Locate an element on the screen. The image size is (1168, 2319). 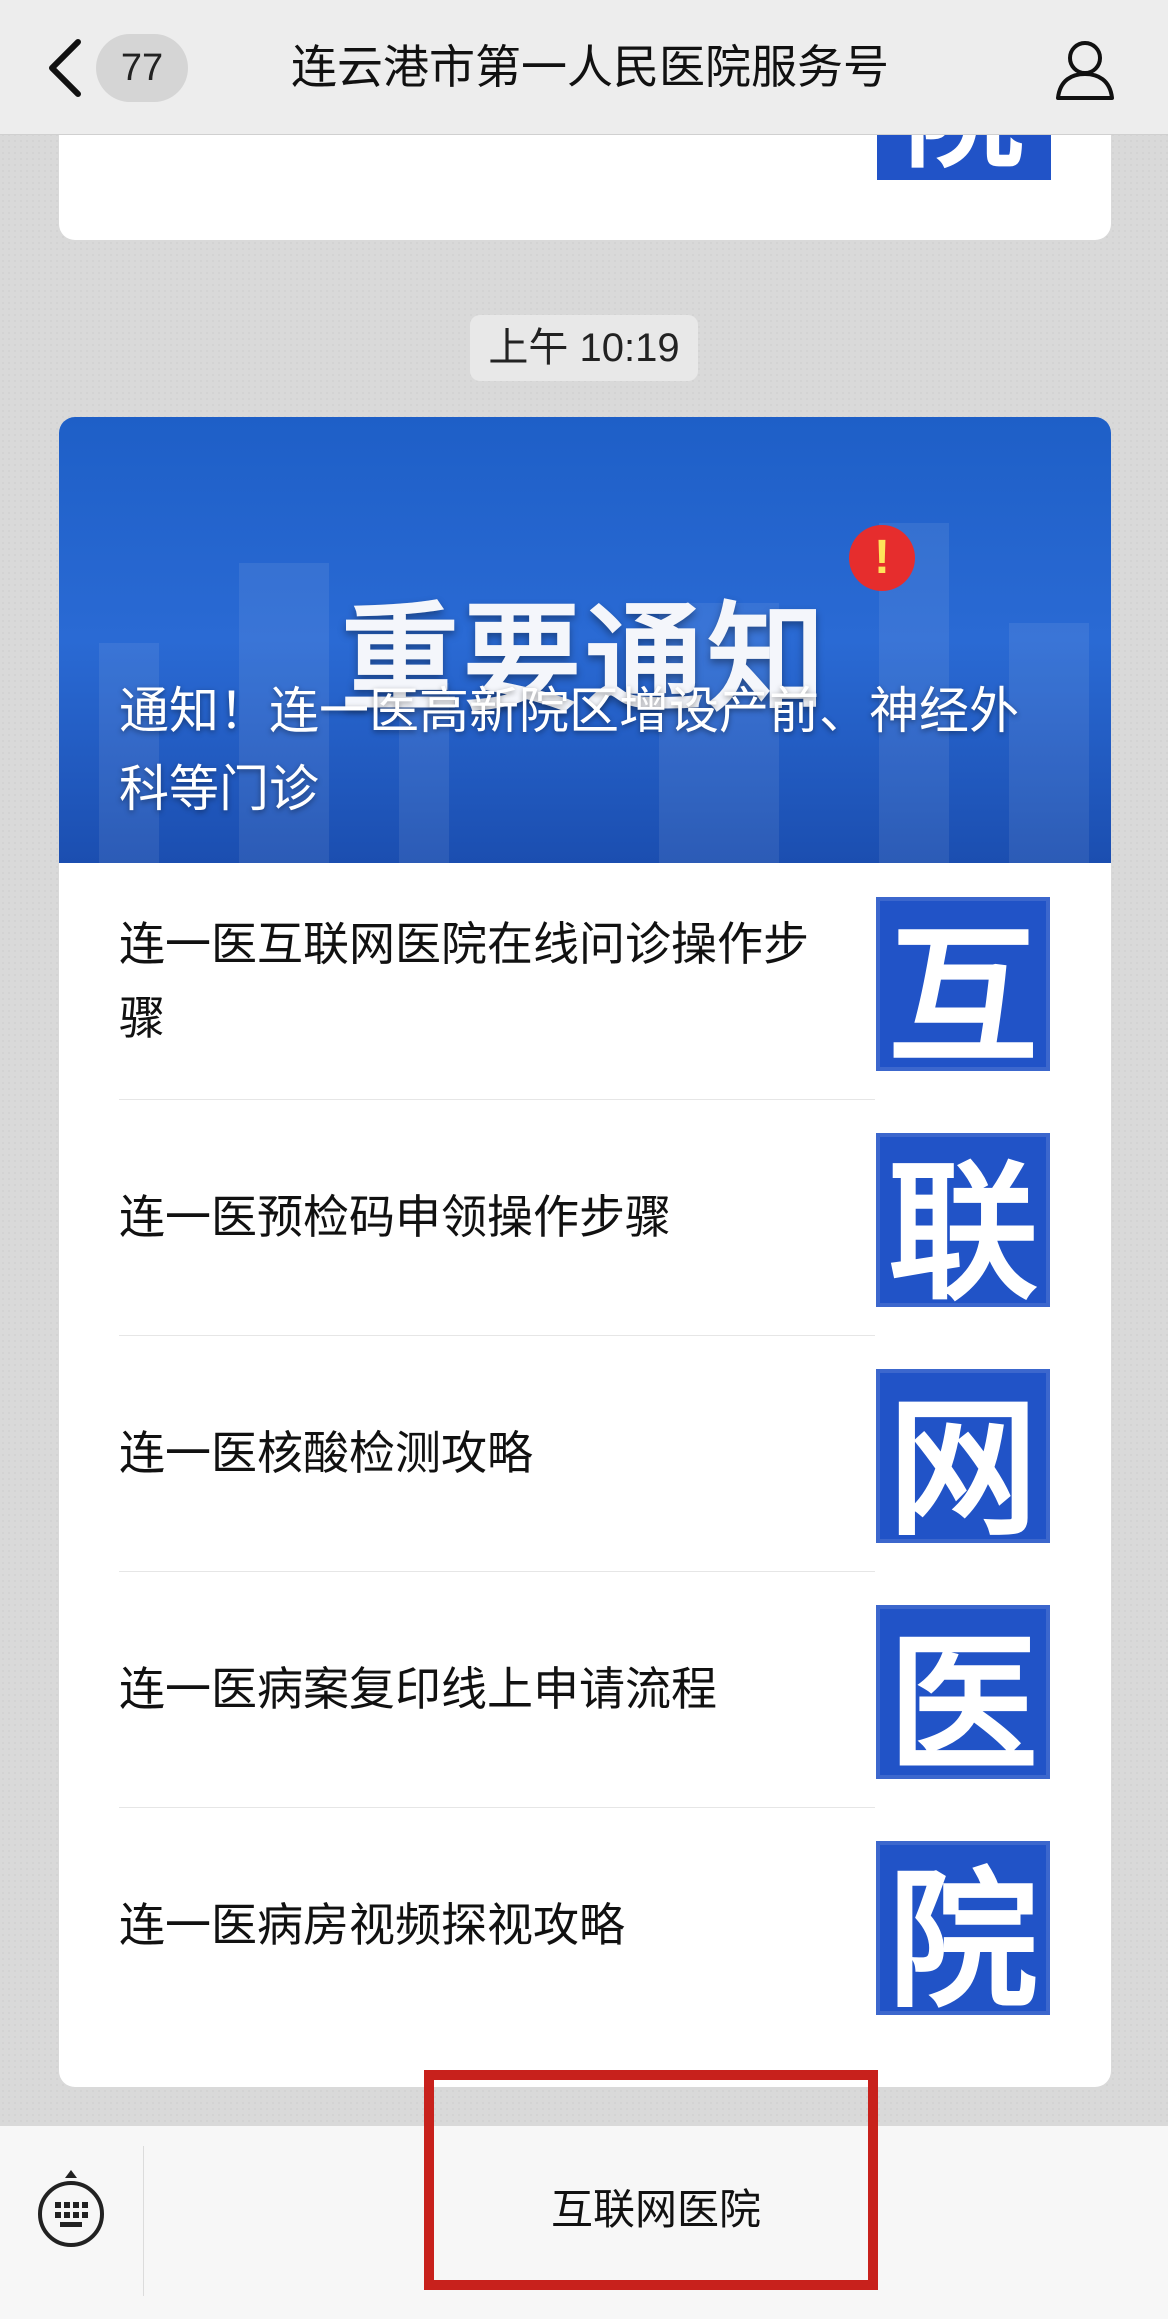
article-thumbnail: 联 is located at coordinates (963, 1225).